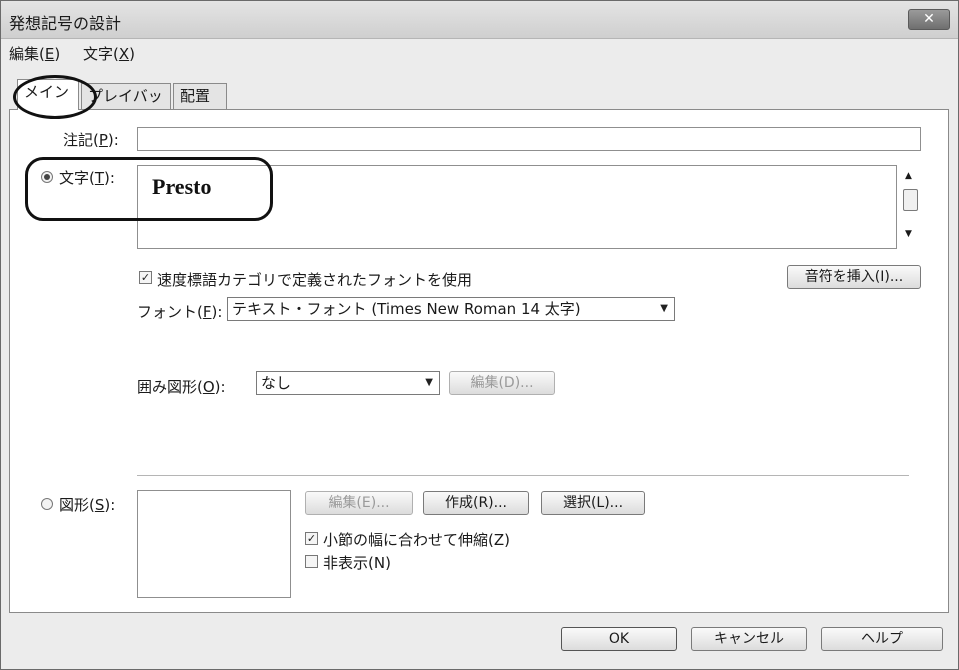 Image resolution: width=959 pixels, height=670 pixels. What do you see at coordinates (882, 639) in the screenshot?
I see `help-button: ヘルプ` at bounding box center [882, 639].